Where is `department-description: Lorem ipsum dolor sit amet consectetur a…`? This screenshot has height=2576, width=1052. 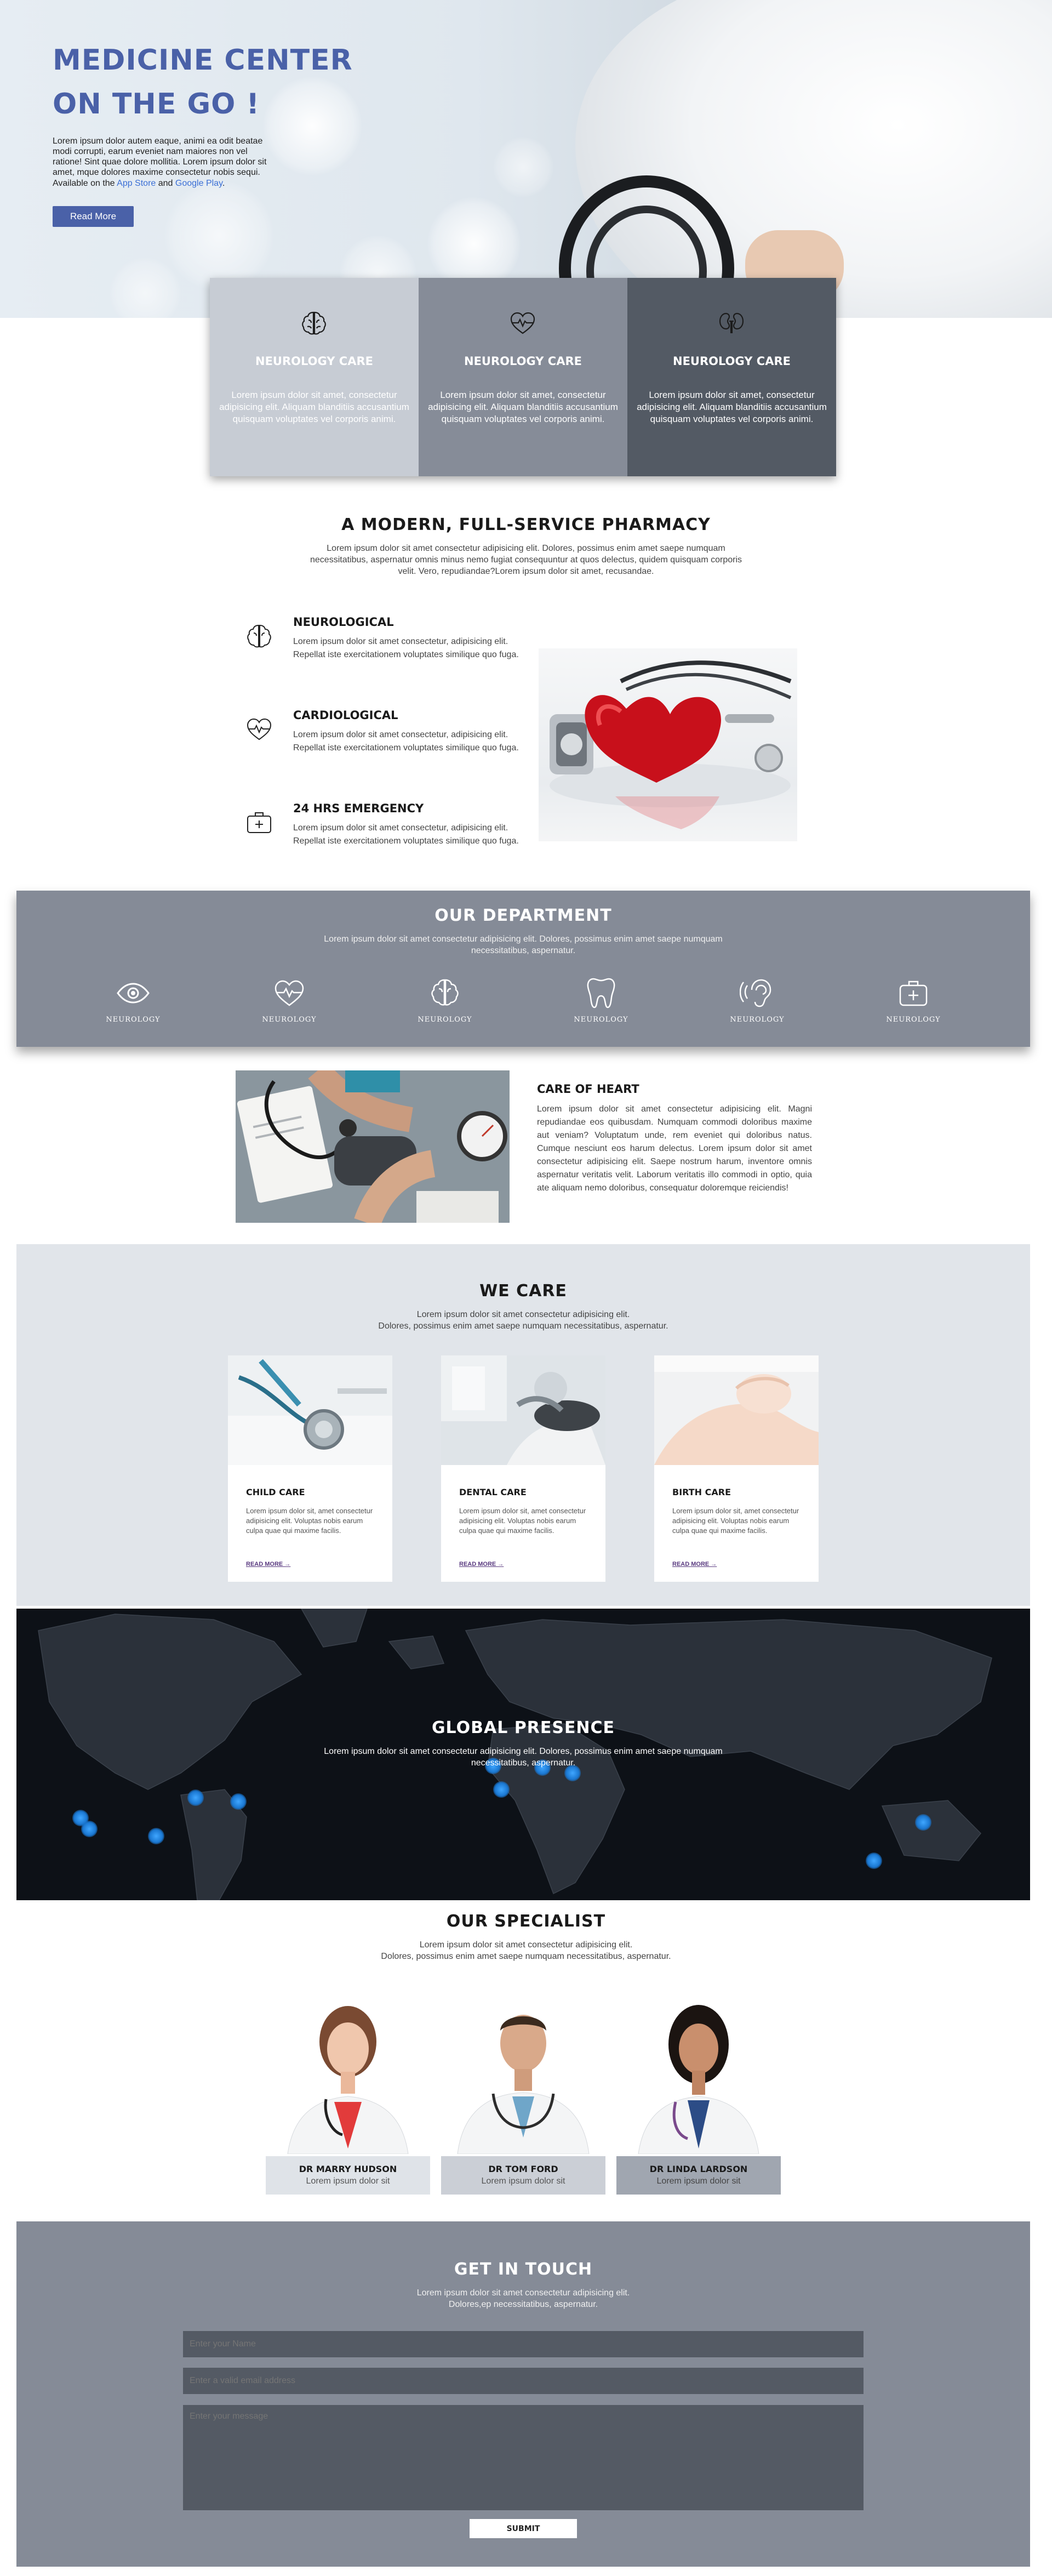 department-description: Lorem ipsum dolor sit amet consectetur a… is located at coordinates (524, 944).